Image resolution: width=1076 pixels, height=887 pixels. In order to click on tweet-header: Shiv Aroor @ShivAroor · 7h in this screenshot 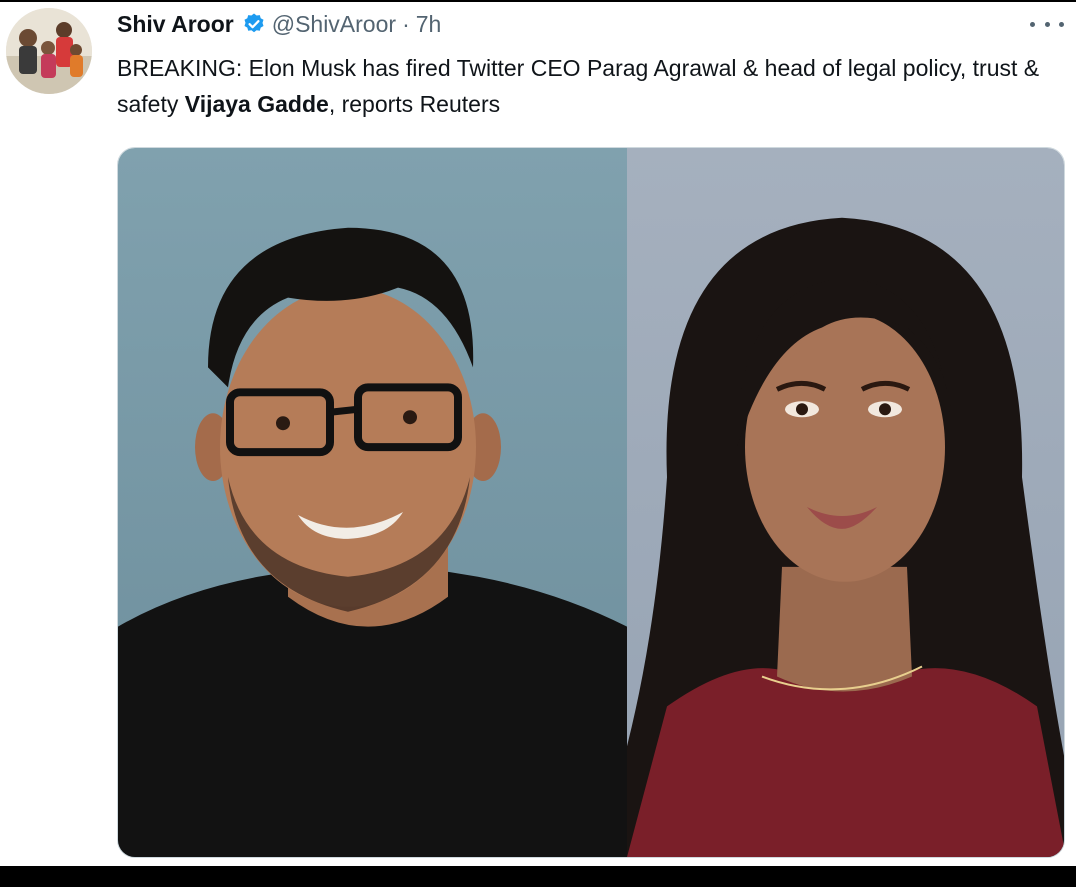, I will do `click(279, 24)`.